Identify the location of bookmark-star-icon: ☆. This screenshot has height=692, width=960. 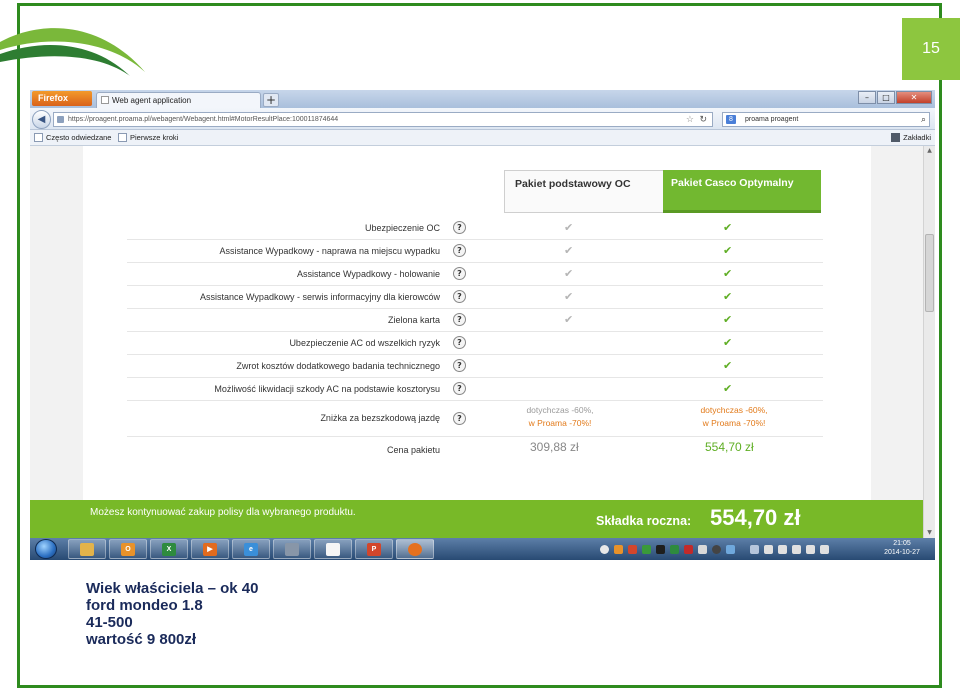
(690, 119).